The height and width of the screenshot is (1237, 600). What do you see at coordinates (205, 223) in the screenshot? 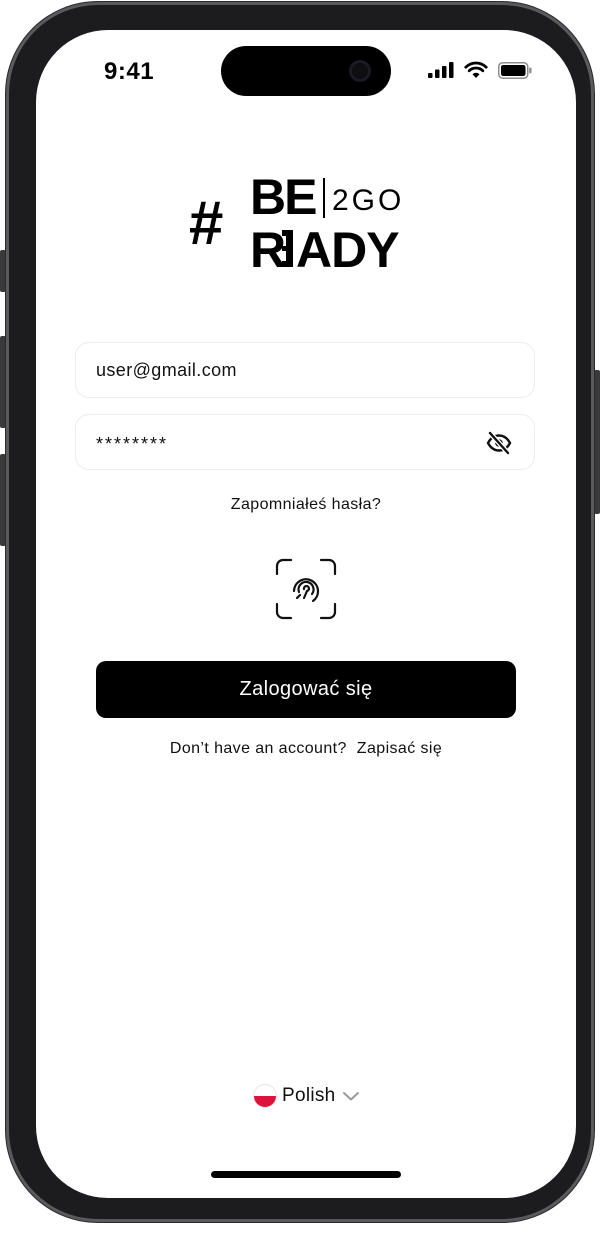
I see `logo-hash: #` at bounding box center [205, 223].